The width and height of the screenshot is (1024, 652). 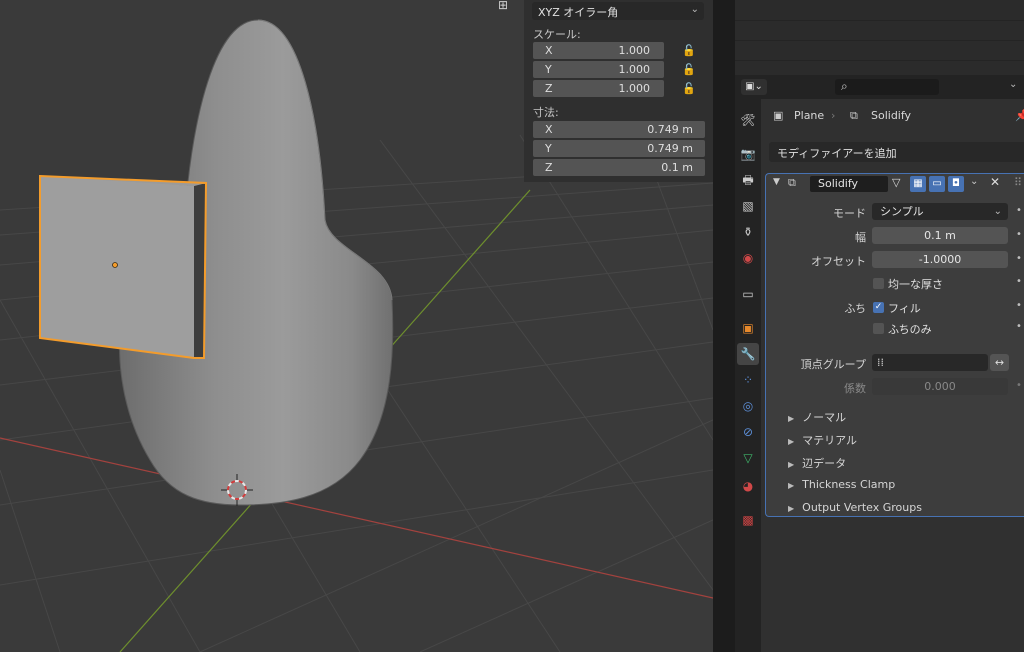 What do you see at coordinates (855, 308) in the screenshot?
I see `rim-label: ふち` at bounding box center [855, 308].